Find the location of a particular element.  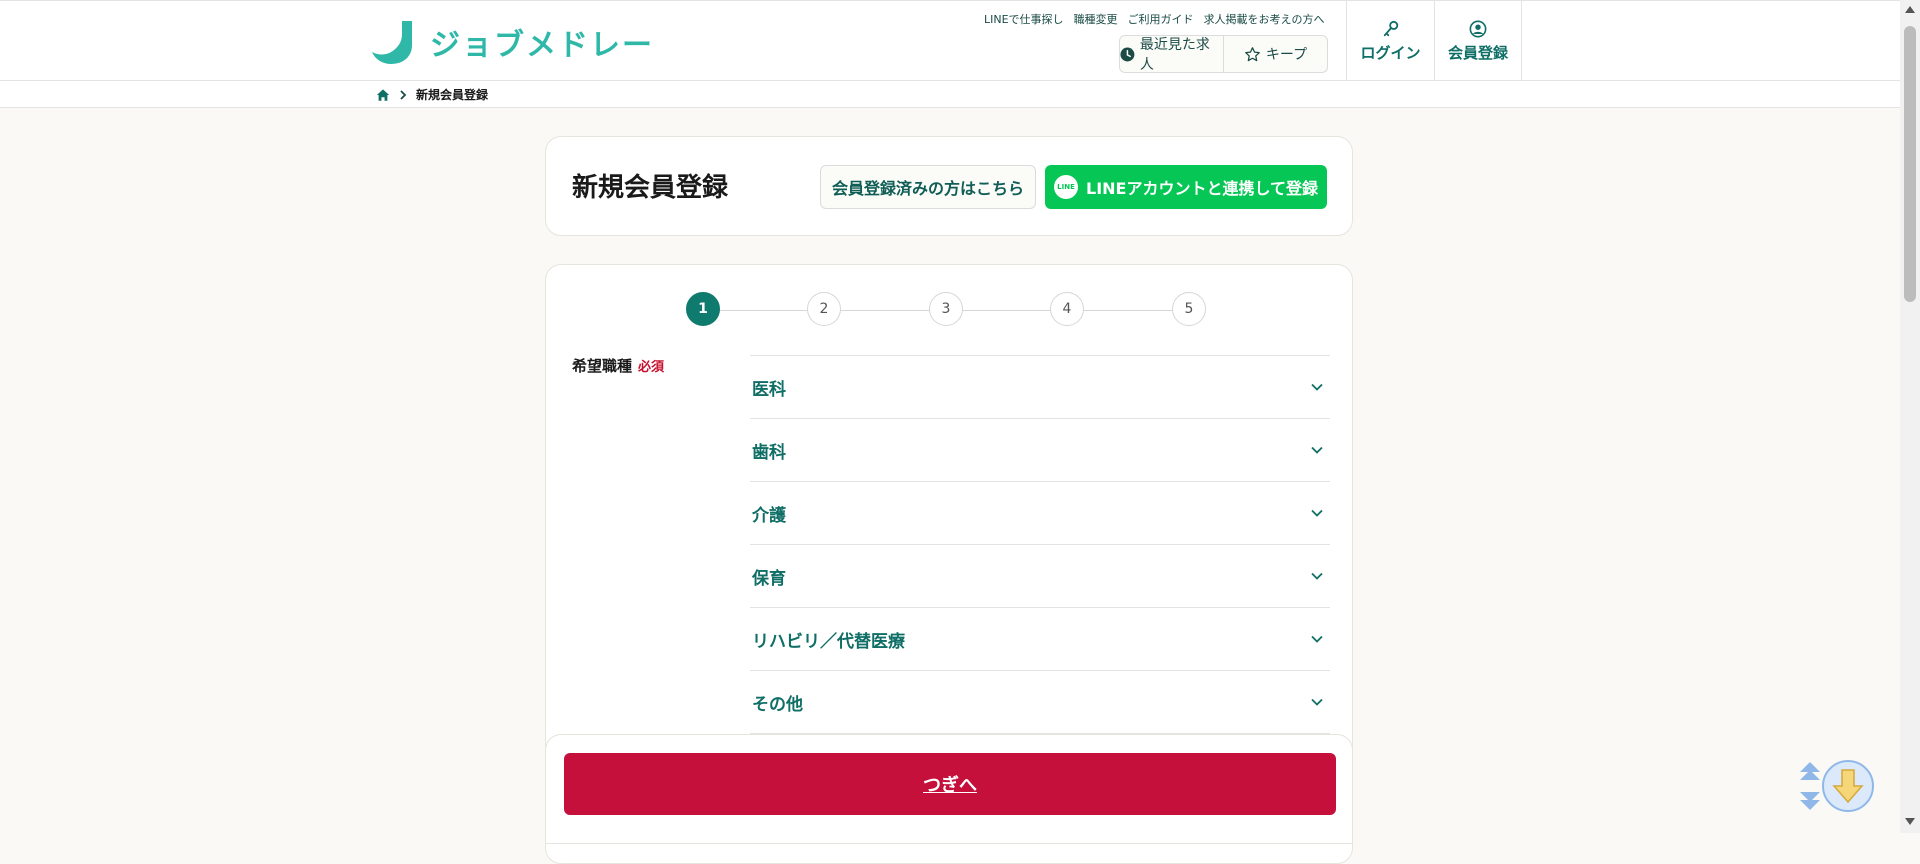

scrollbar-thumb is located at coordinates (1910, 164).